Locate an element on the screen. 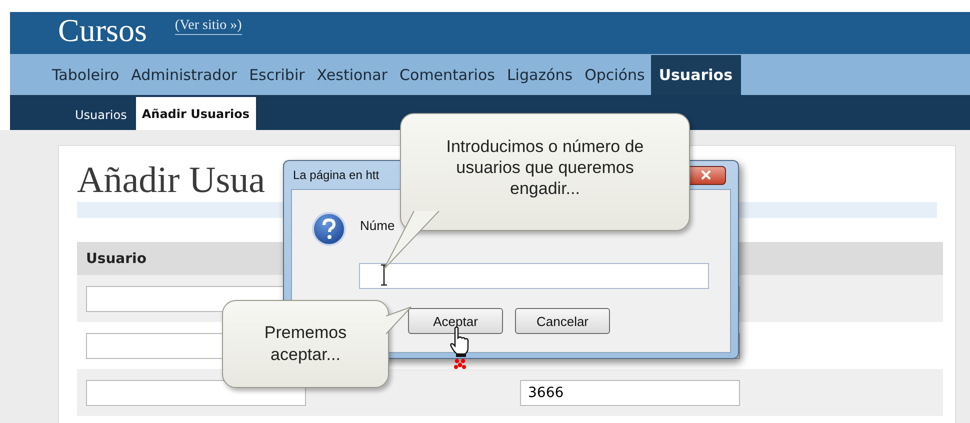 This screenshot has height=423, width=970. question-icon is located at coordinates (329, 229).